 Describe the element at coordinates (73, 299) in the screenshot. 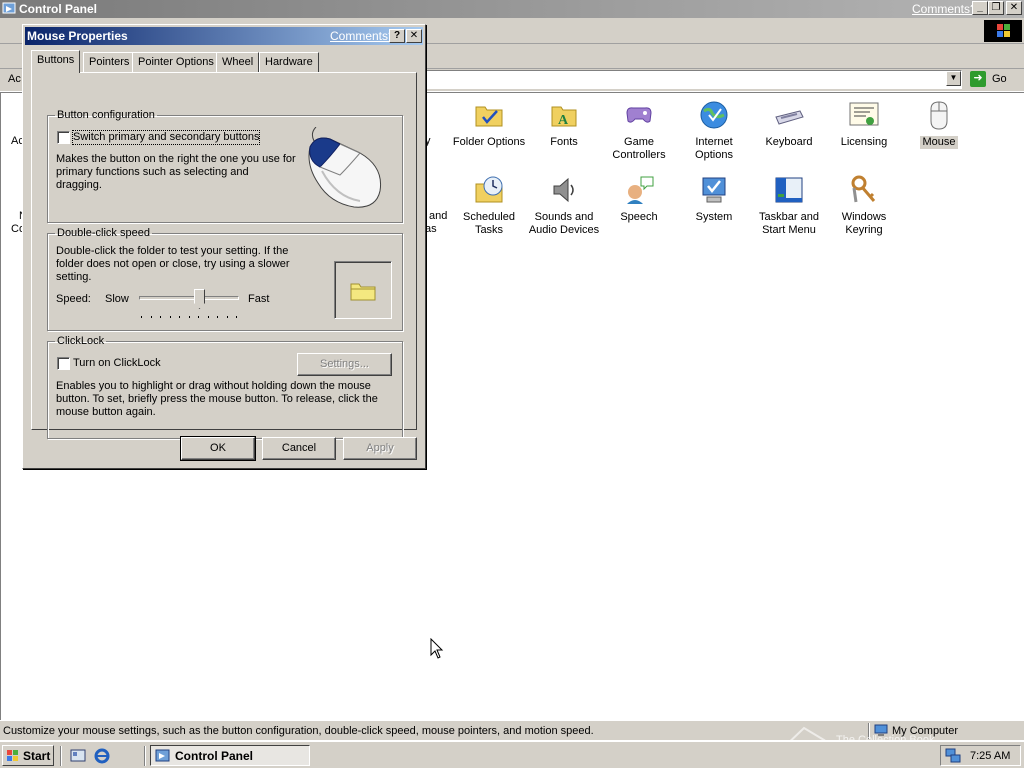

I see `speed-label: Speed:` at that location.